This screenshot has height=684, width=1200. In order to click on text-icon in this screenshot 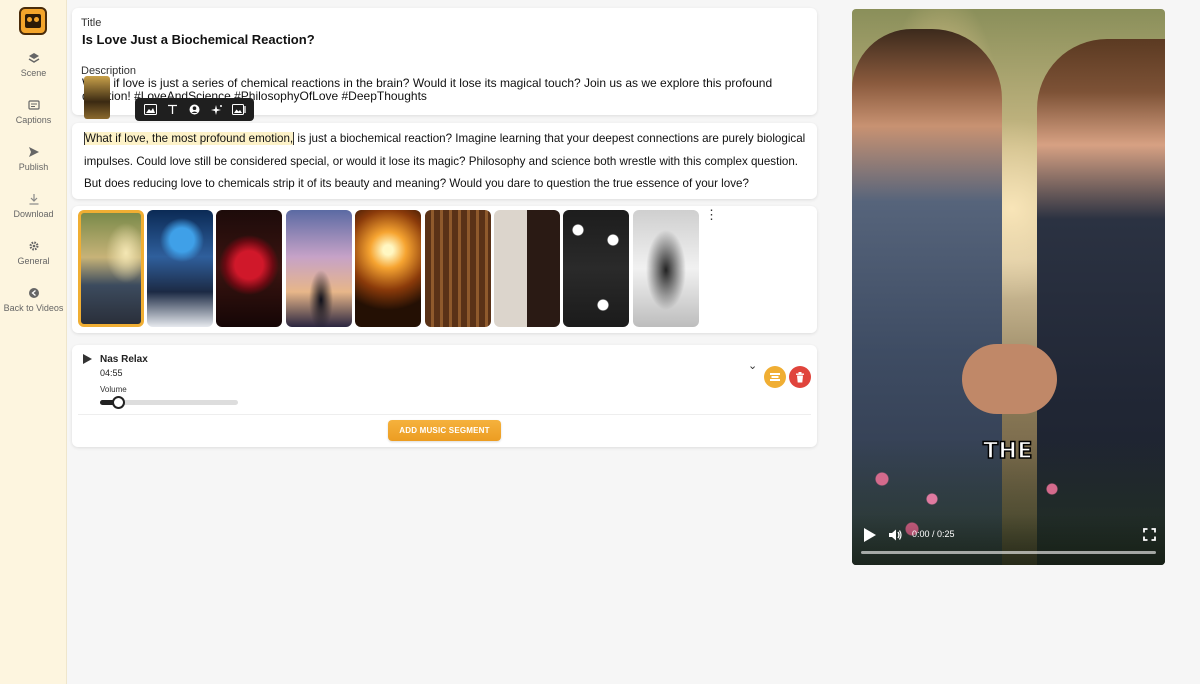, I will do `click(172, 110)`.